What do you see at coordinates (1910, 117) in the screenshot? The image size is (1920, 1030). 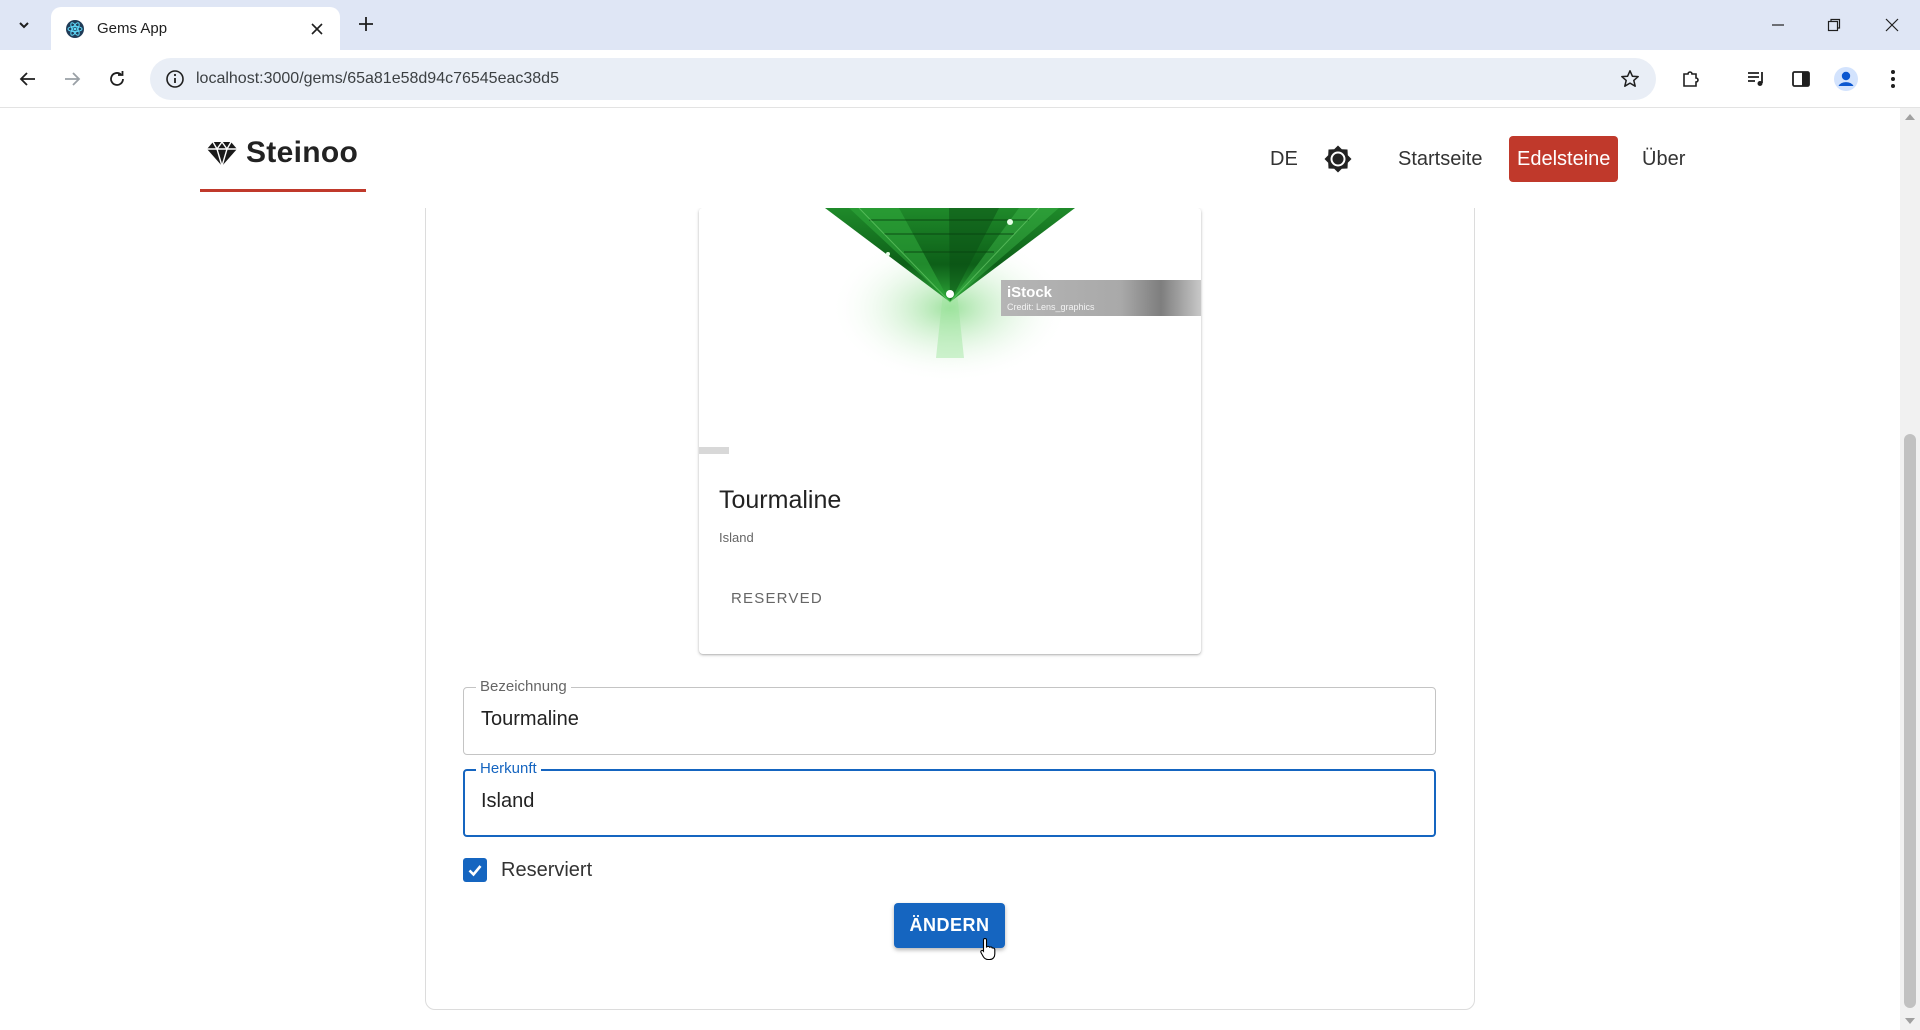 I see `scroll-up-arrow-icon` at bounding box center [1910, 117].